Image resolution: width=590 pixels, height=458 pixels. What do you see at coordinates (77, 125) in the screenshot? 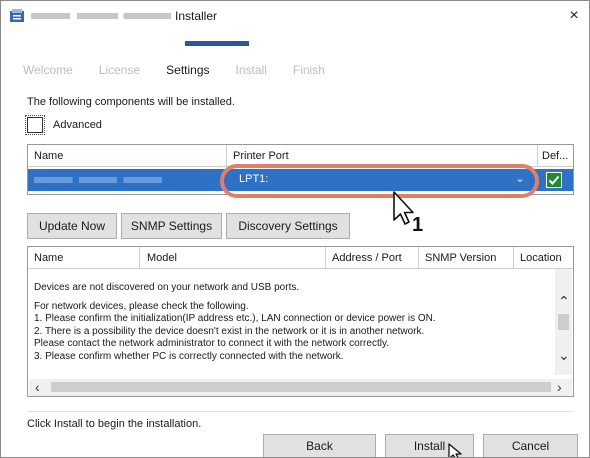
I see `advanced-label: Advanced` at bounding box center [77, 125].